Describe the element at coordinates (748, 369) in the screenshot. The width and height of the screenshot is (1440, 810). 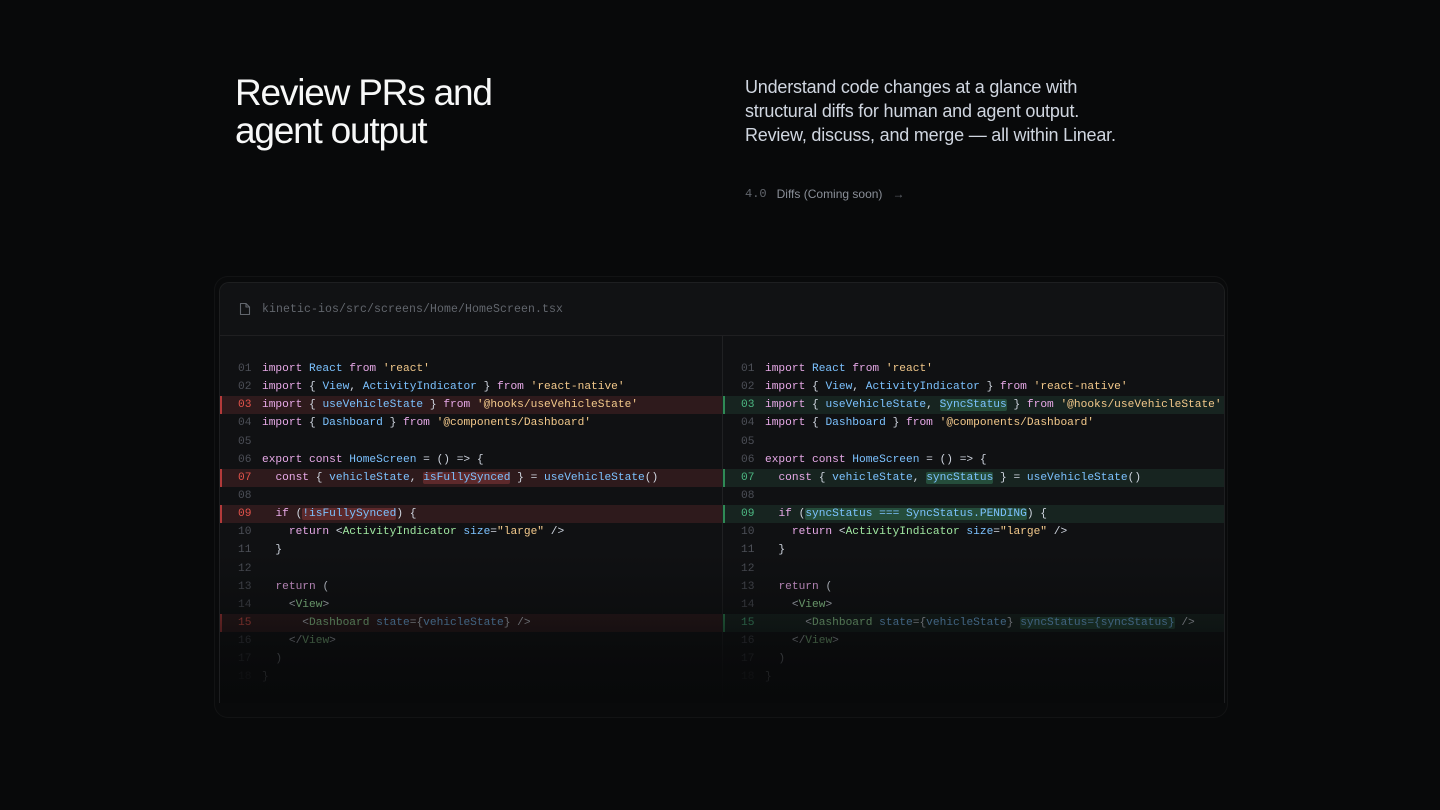
I see `line-number: 01` at that location.